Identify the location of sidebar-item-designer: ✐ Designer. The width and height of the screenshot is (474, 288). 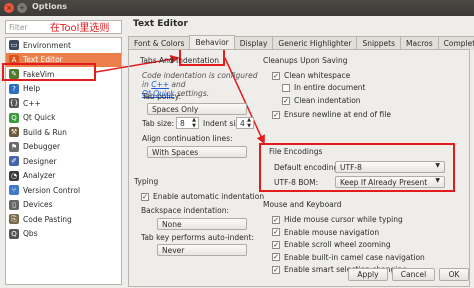
(63, 161).